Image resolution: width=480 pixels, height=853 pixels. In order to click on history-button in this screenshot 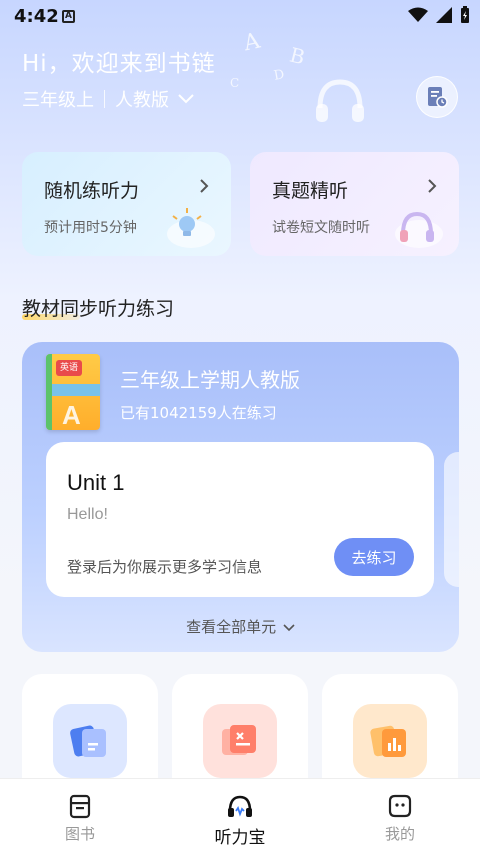, I will do `click(437, 97)`.